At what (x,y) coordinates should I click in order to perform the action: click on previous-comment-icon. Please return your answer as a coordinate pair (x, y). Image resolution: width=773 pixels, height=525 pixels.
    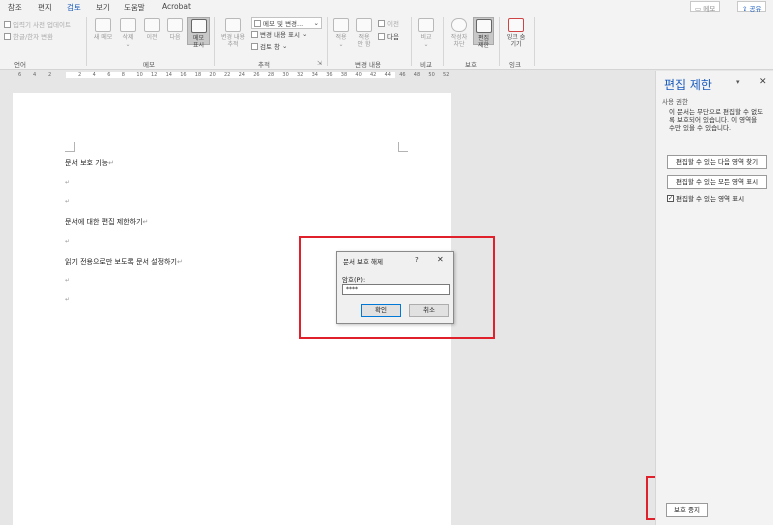
    Looking at the image, I should click on (152, 25).